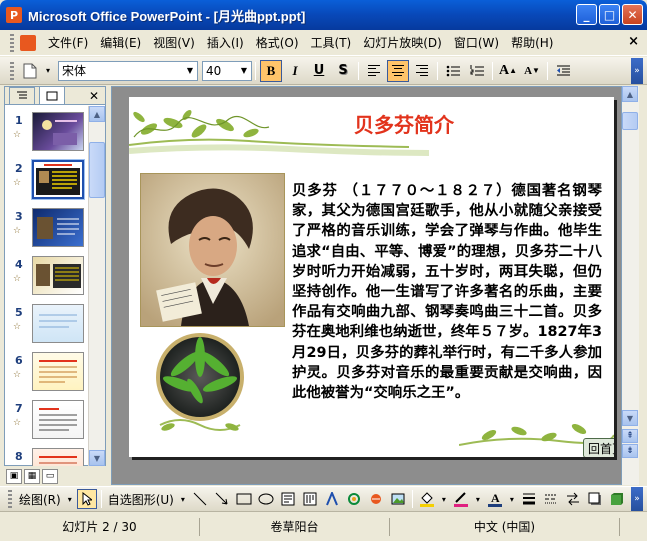  Describe the element at coordinates (586, 14) in the screenshot. I see `minimize-button: _` at that location.